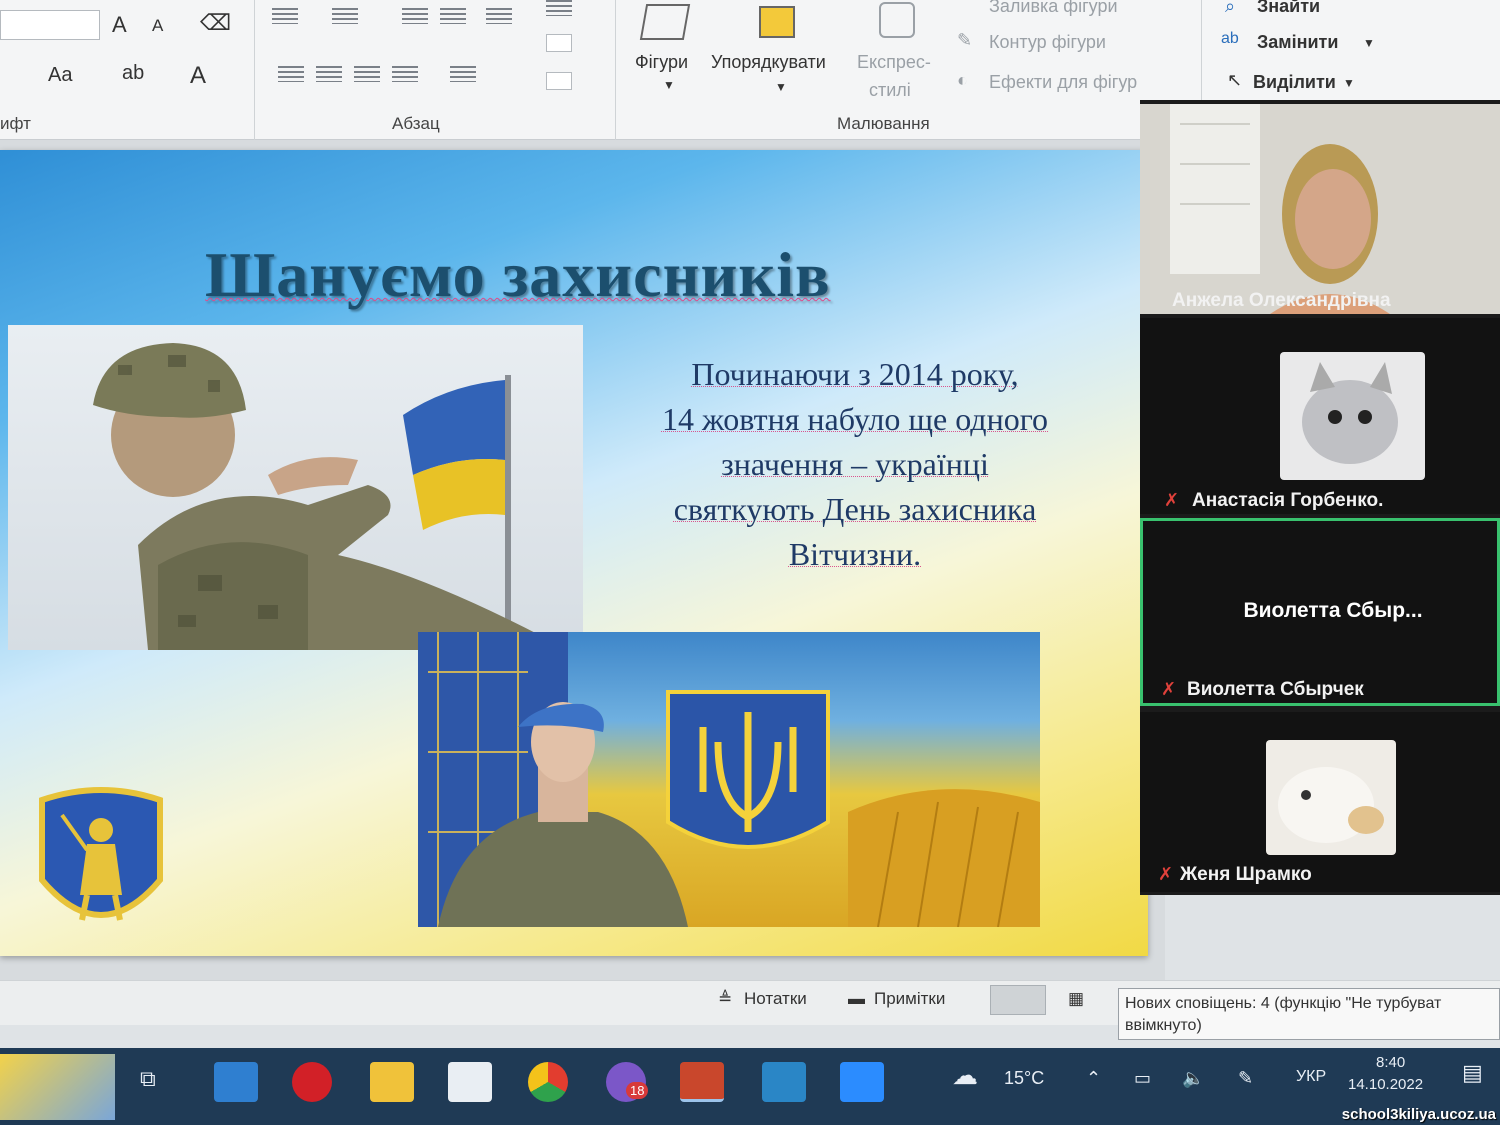  I want to click on slide-text-line: святкують День захисника, so click(855, 509).